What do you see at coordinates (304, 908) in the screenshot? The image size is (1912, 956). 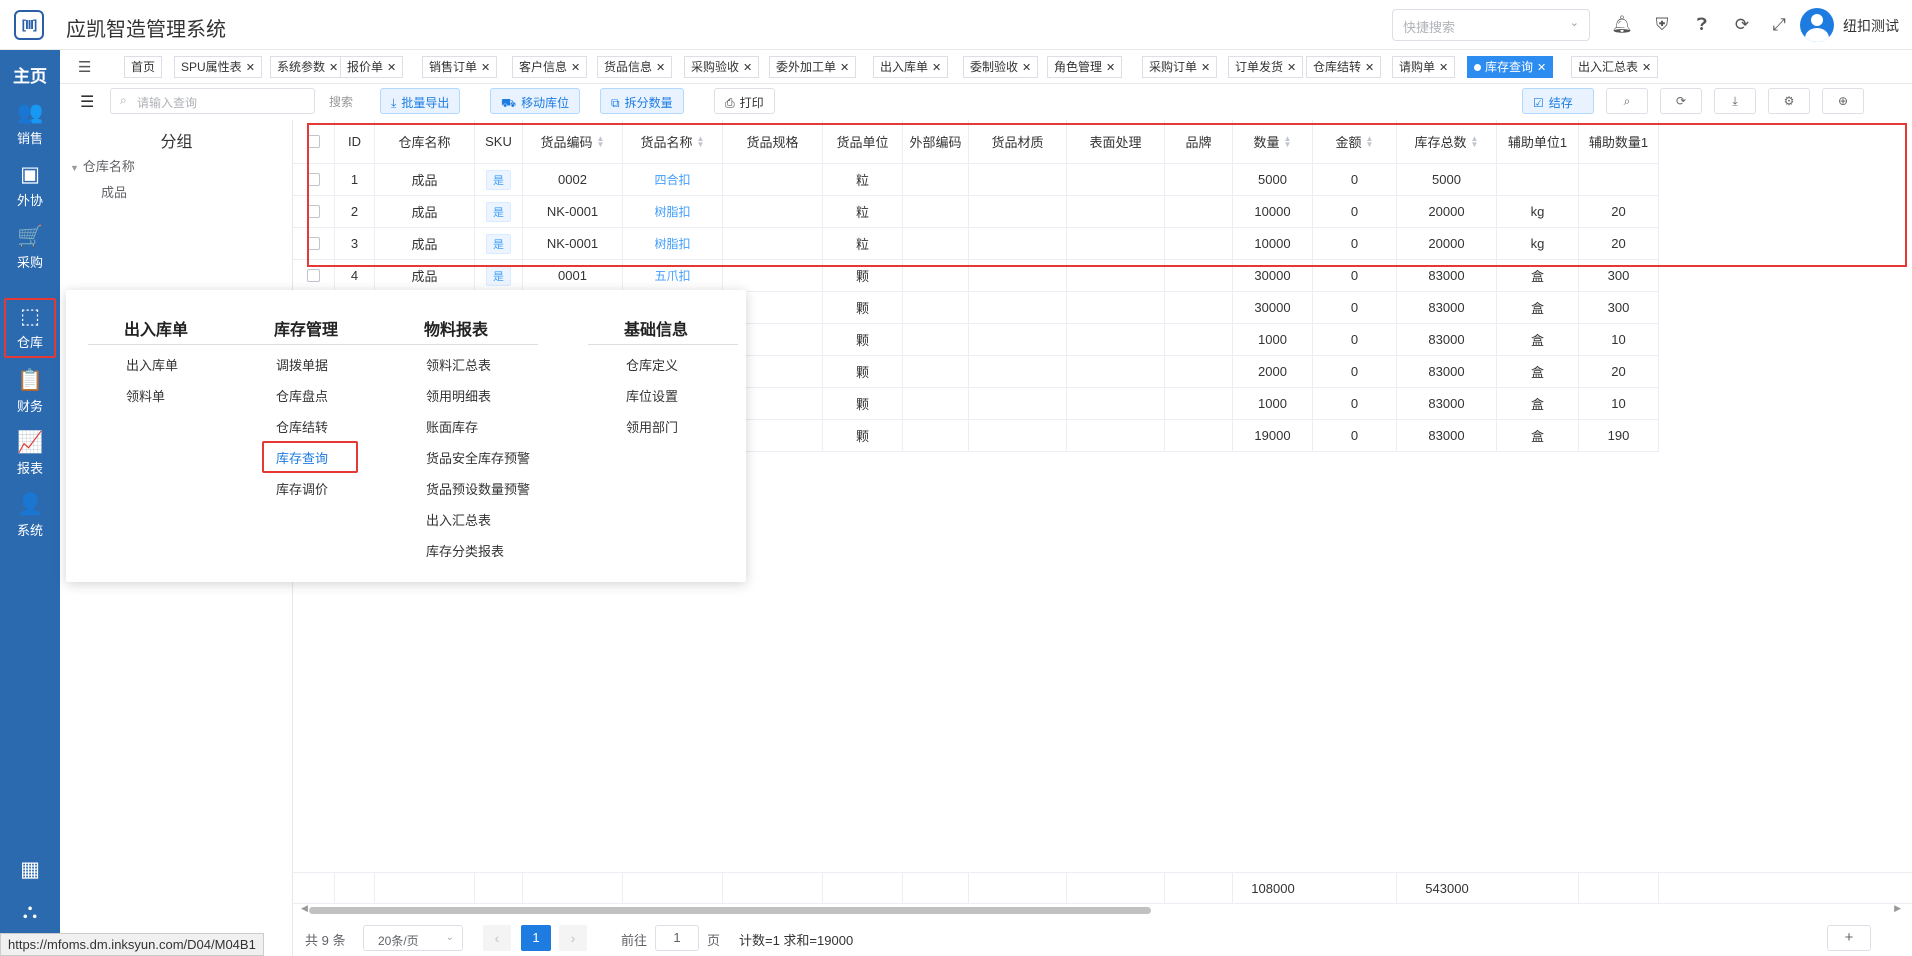 I see `scroll-left-icon: ◀` at bounding box center [304, 908].